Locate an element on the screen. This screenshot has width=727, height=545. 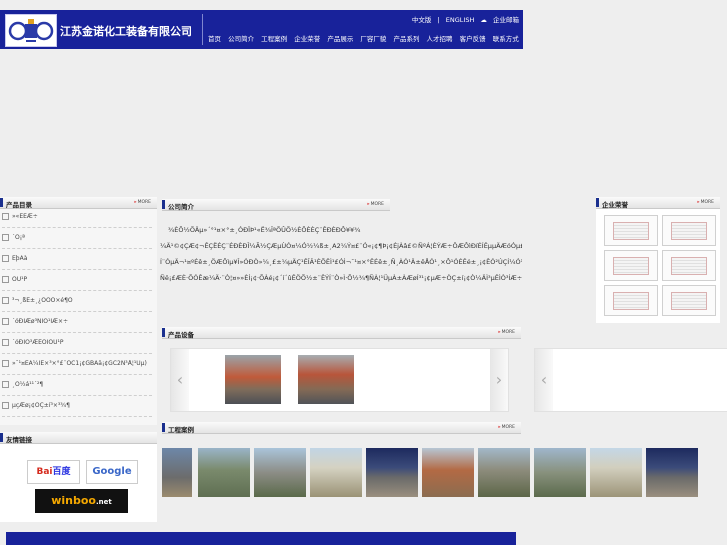
category-item: ³¬¸ßÈ±¸¿ÕÕÖ×é¶Ô is located at coordinates (77, 304).